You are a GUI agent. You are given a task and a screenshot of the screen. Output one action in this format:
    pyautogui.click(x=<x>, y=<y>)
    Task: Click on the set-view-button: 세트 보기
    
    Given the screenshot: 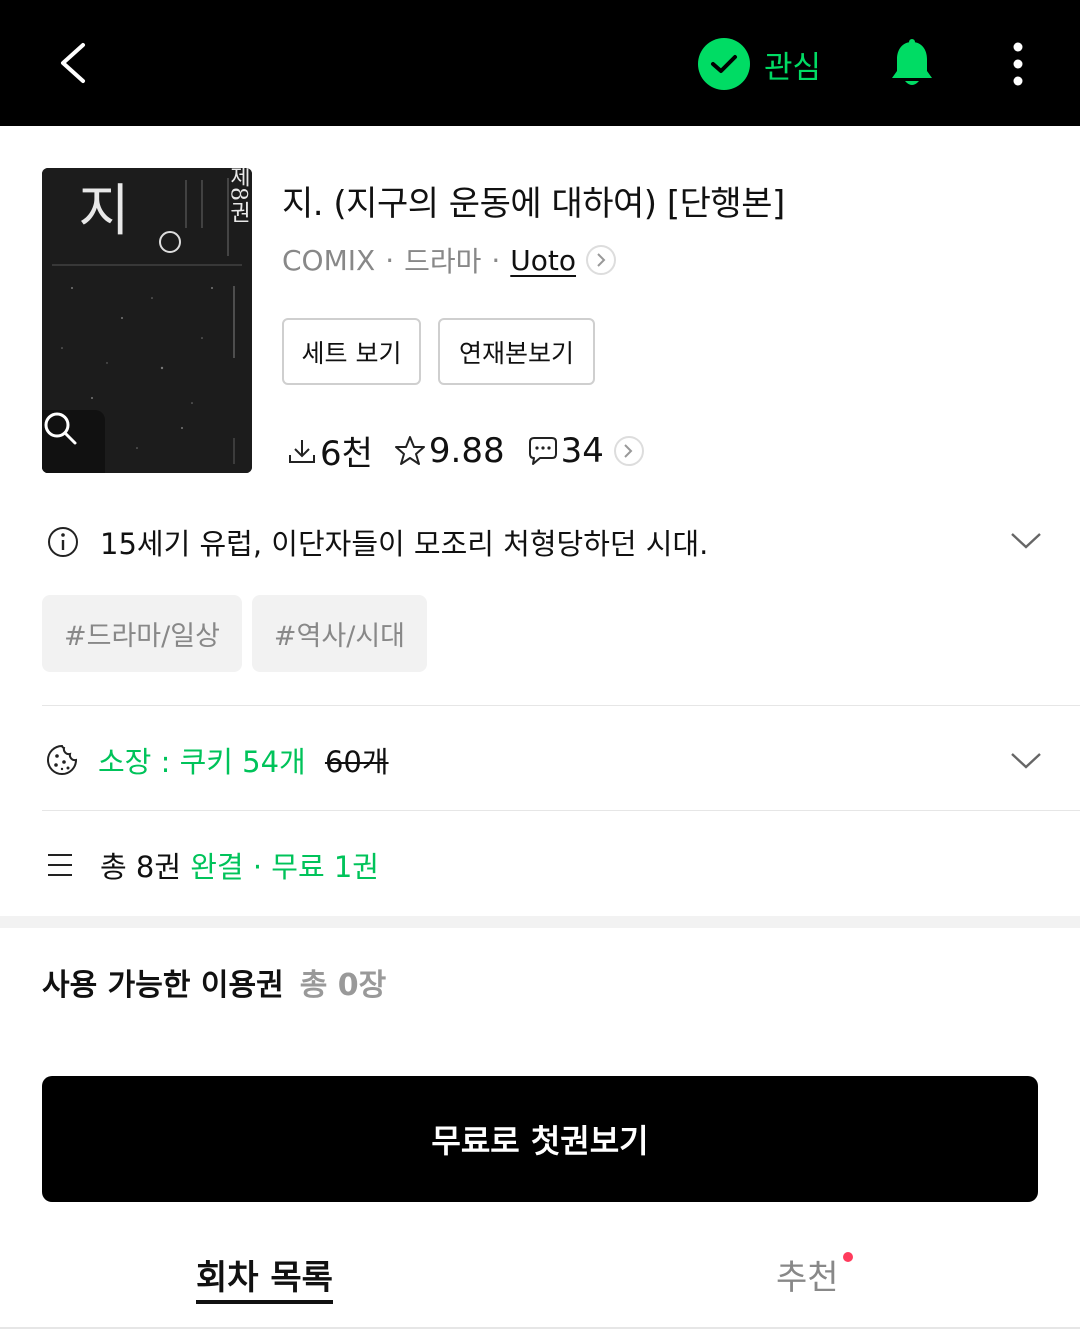 What is the action you would take?
    pyautogui.click(x=351, y=351)
    